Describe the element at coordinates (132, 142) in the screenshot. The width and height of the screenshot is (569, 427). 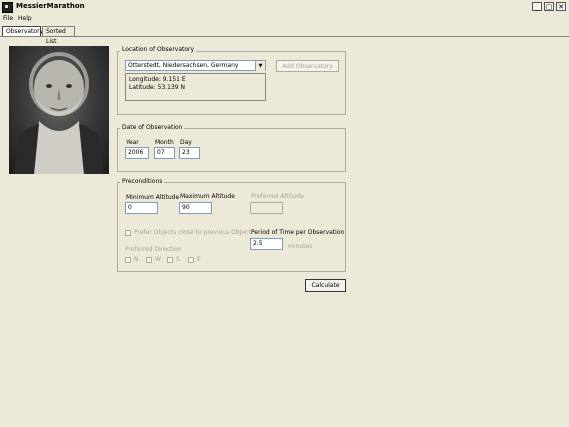
I see `year-label: Year` at that location.